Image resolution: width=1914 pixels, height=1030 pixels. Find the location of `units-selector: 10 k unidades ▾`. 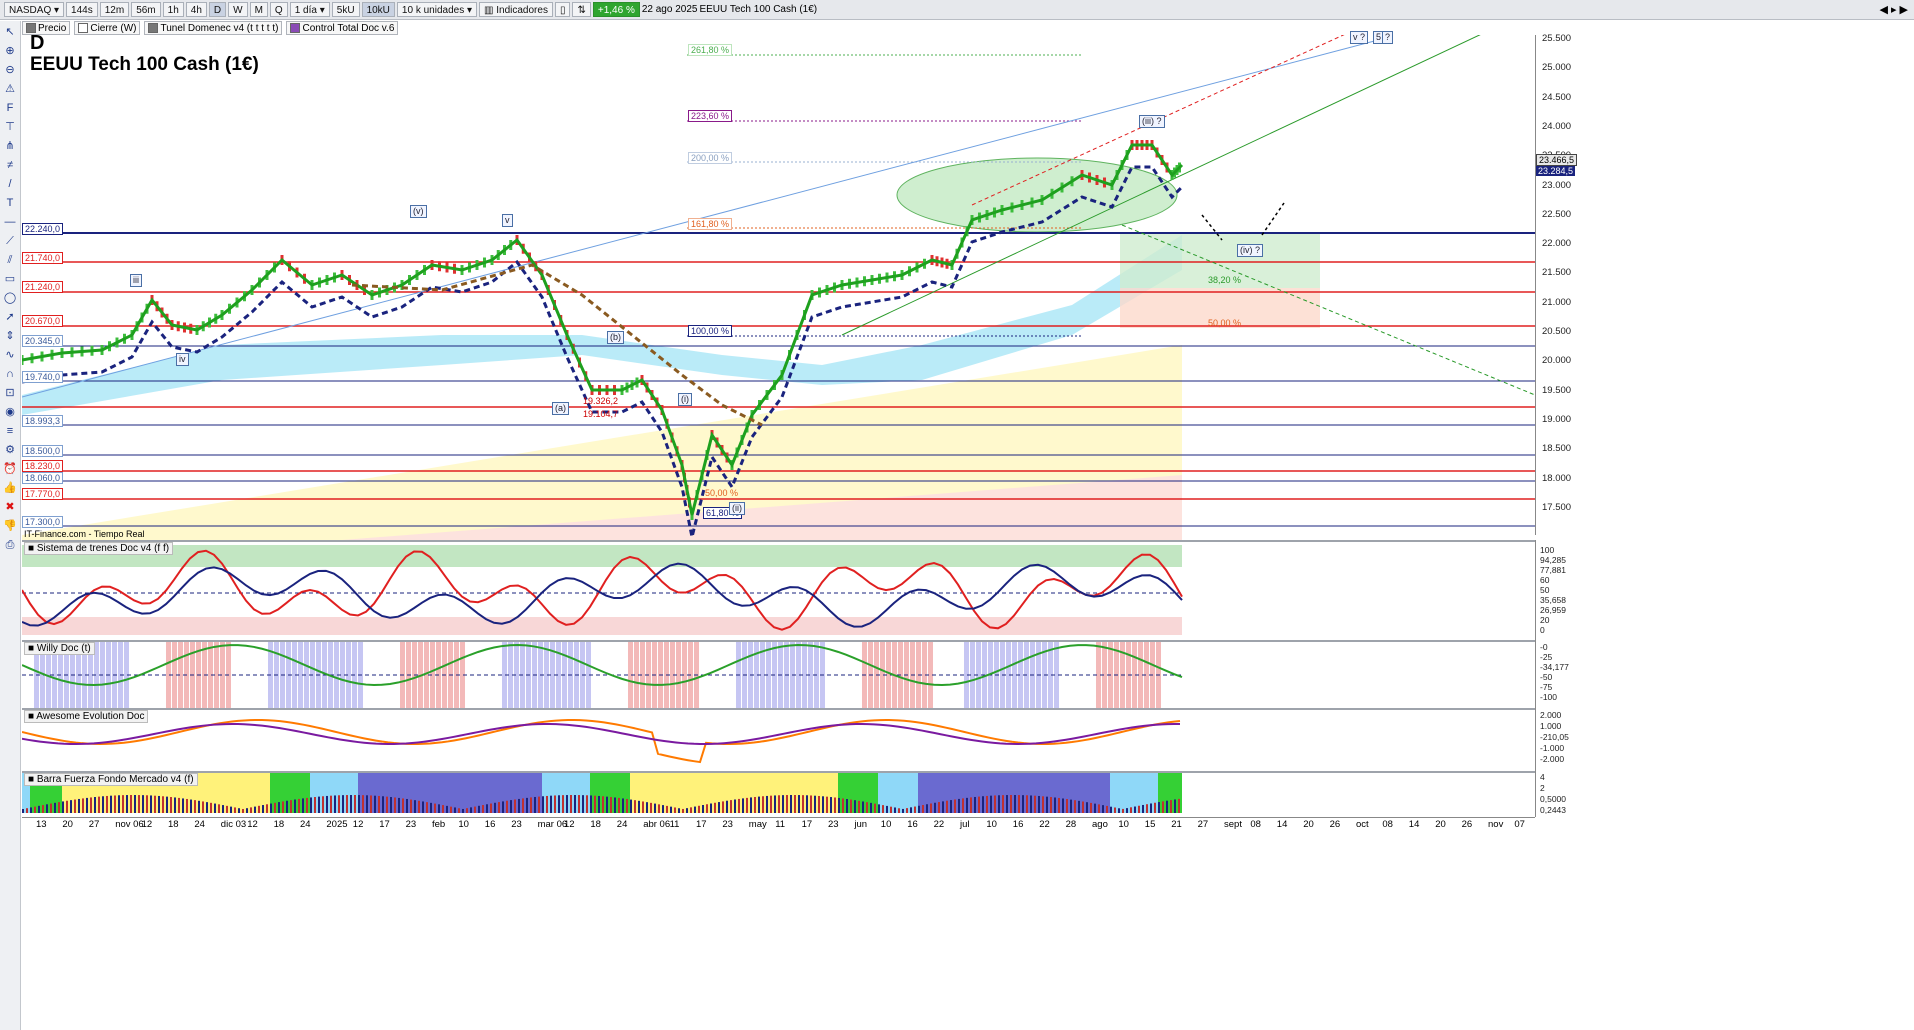

units-selector: 10 k unidades ▾ is located at coordinates (437, 9).